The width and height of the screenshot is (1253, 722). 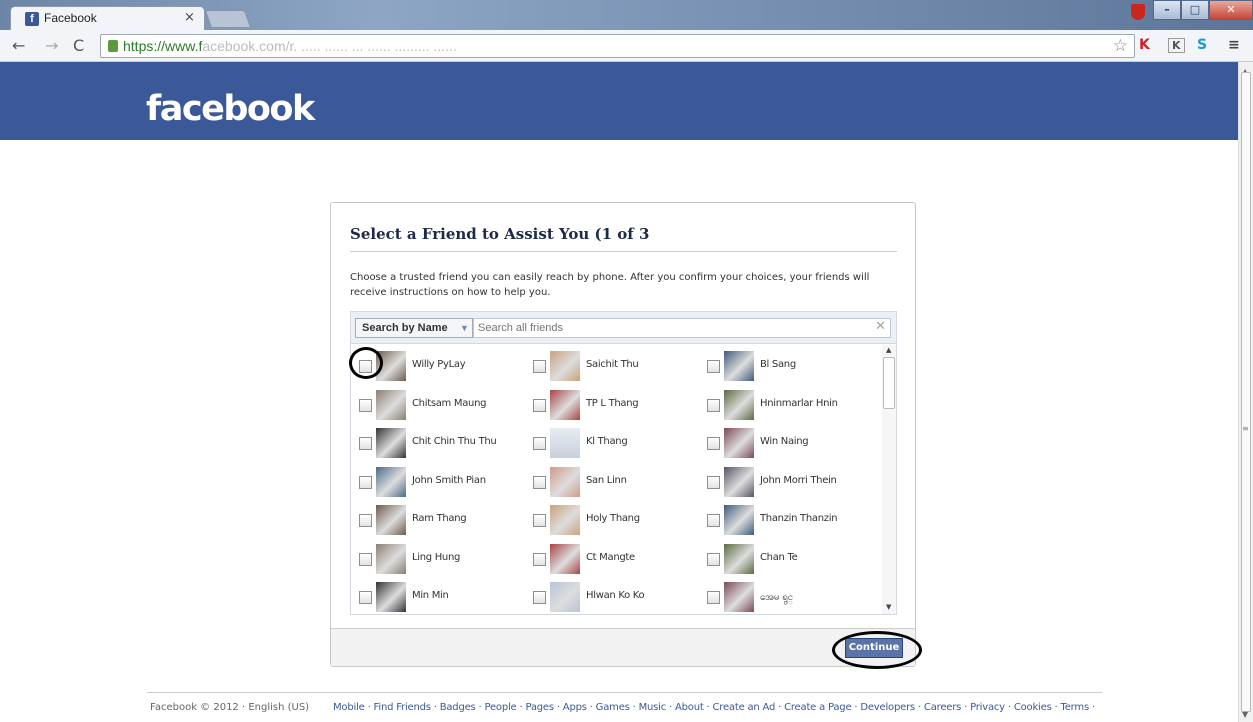 What do you see at coordinates (618, 443) in the screenshot?
I see `friend-item: Kl Thang` at bounding box center [618, 443].